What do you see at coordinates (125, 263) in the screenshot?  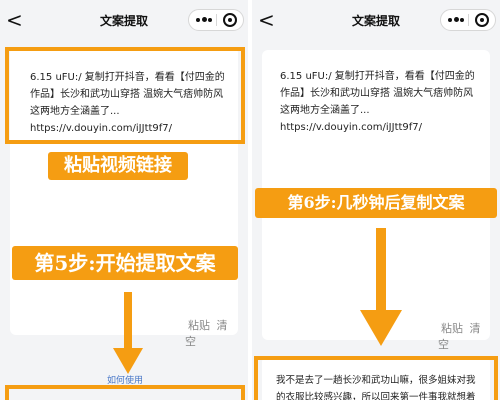 I see `annotation-step5: 第5步:开始提取文案` at bounding box center [125, 263].